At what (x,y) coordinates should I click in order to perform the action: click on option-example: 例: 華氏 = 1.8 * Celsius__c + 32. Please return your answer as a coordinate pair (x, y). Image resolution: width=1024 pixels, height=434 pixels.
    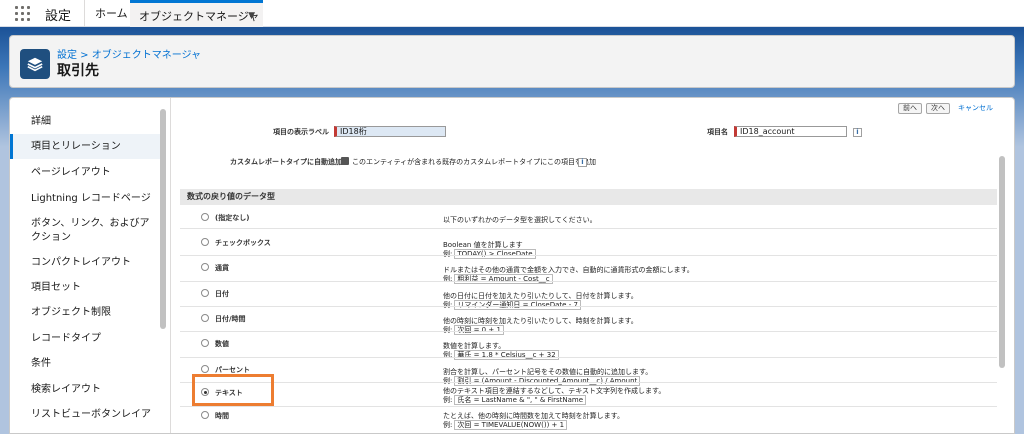
    Looking at the image, I should click on (501, 355).